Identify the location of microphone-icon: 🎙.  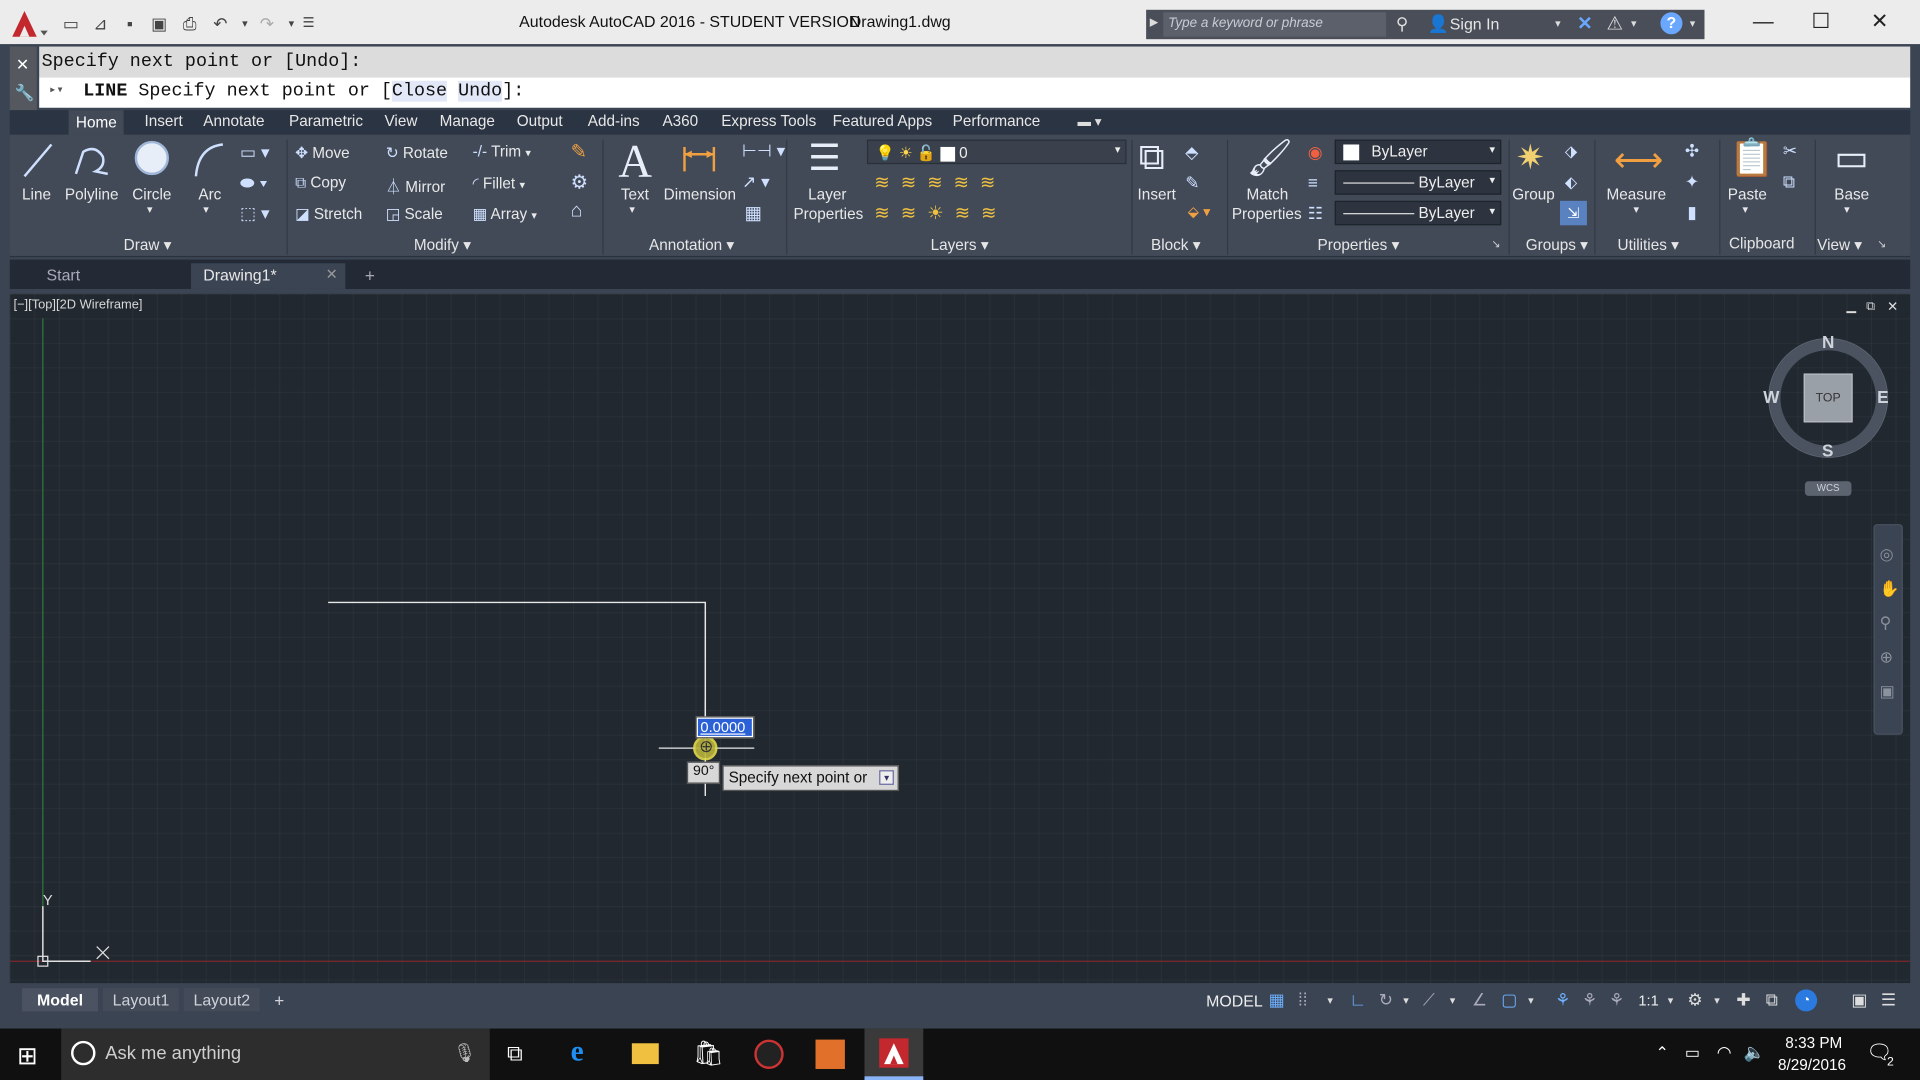
(464, 1053).